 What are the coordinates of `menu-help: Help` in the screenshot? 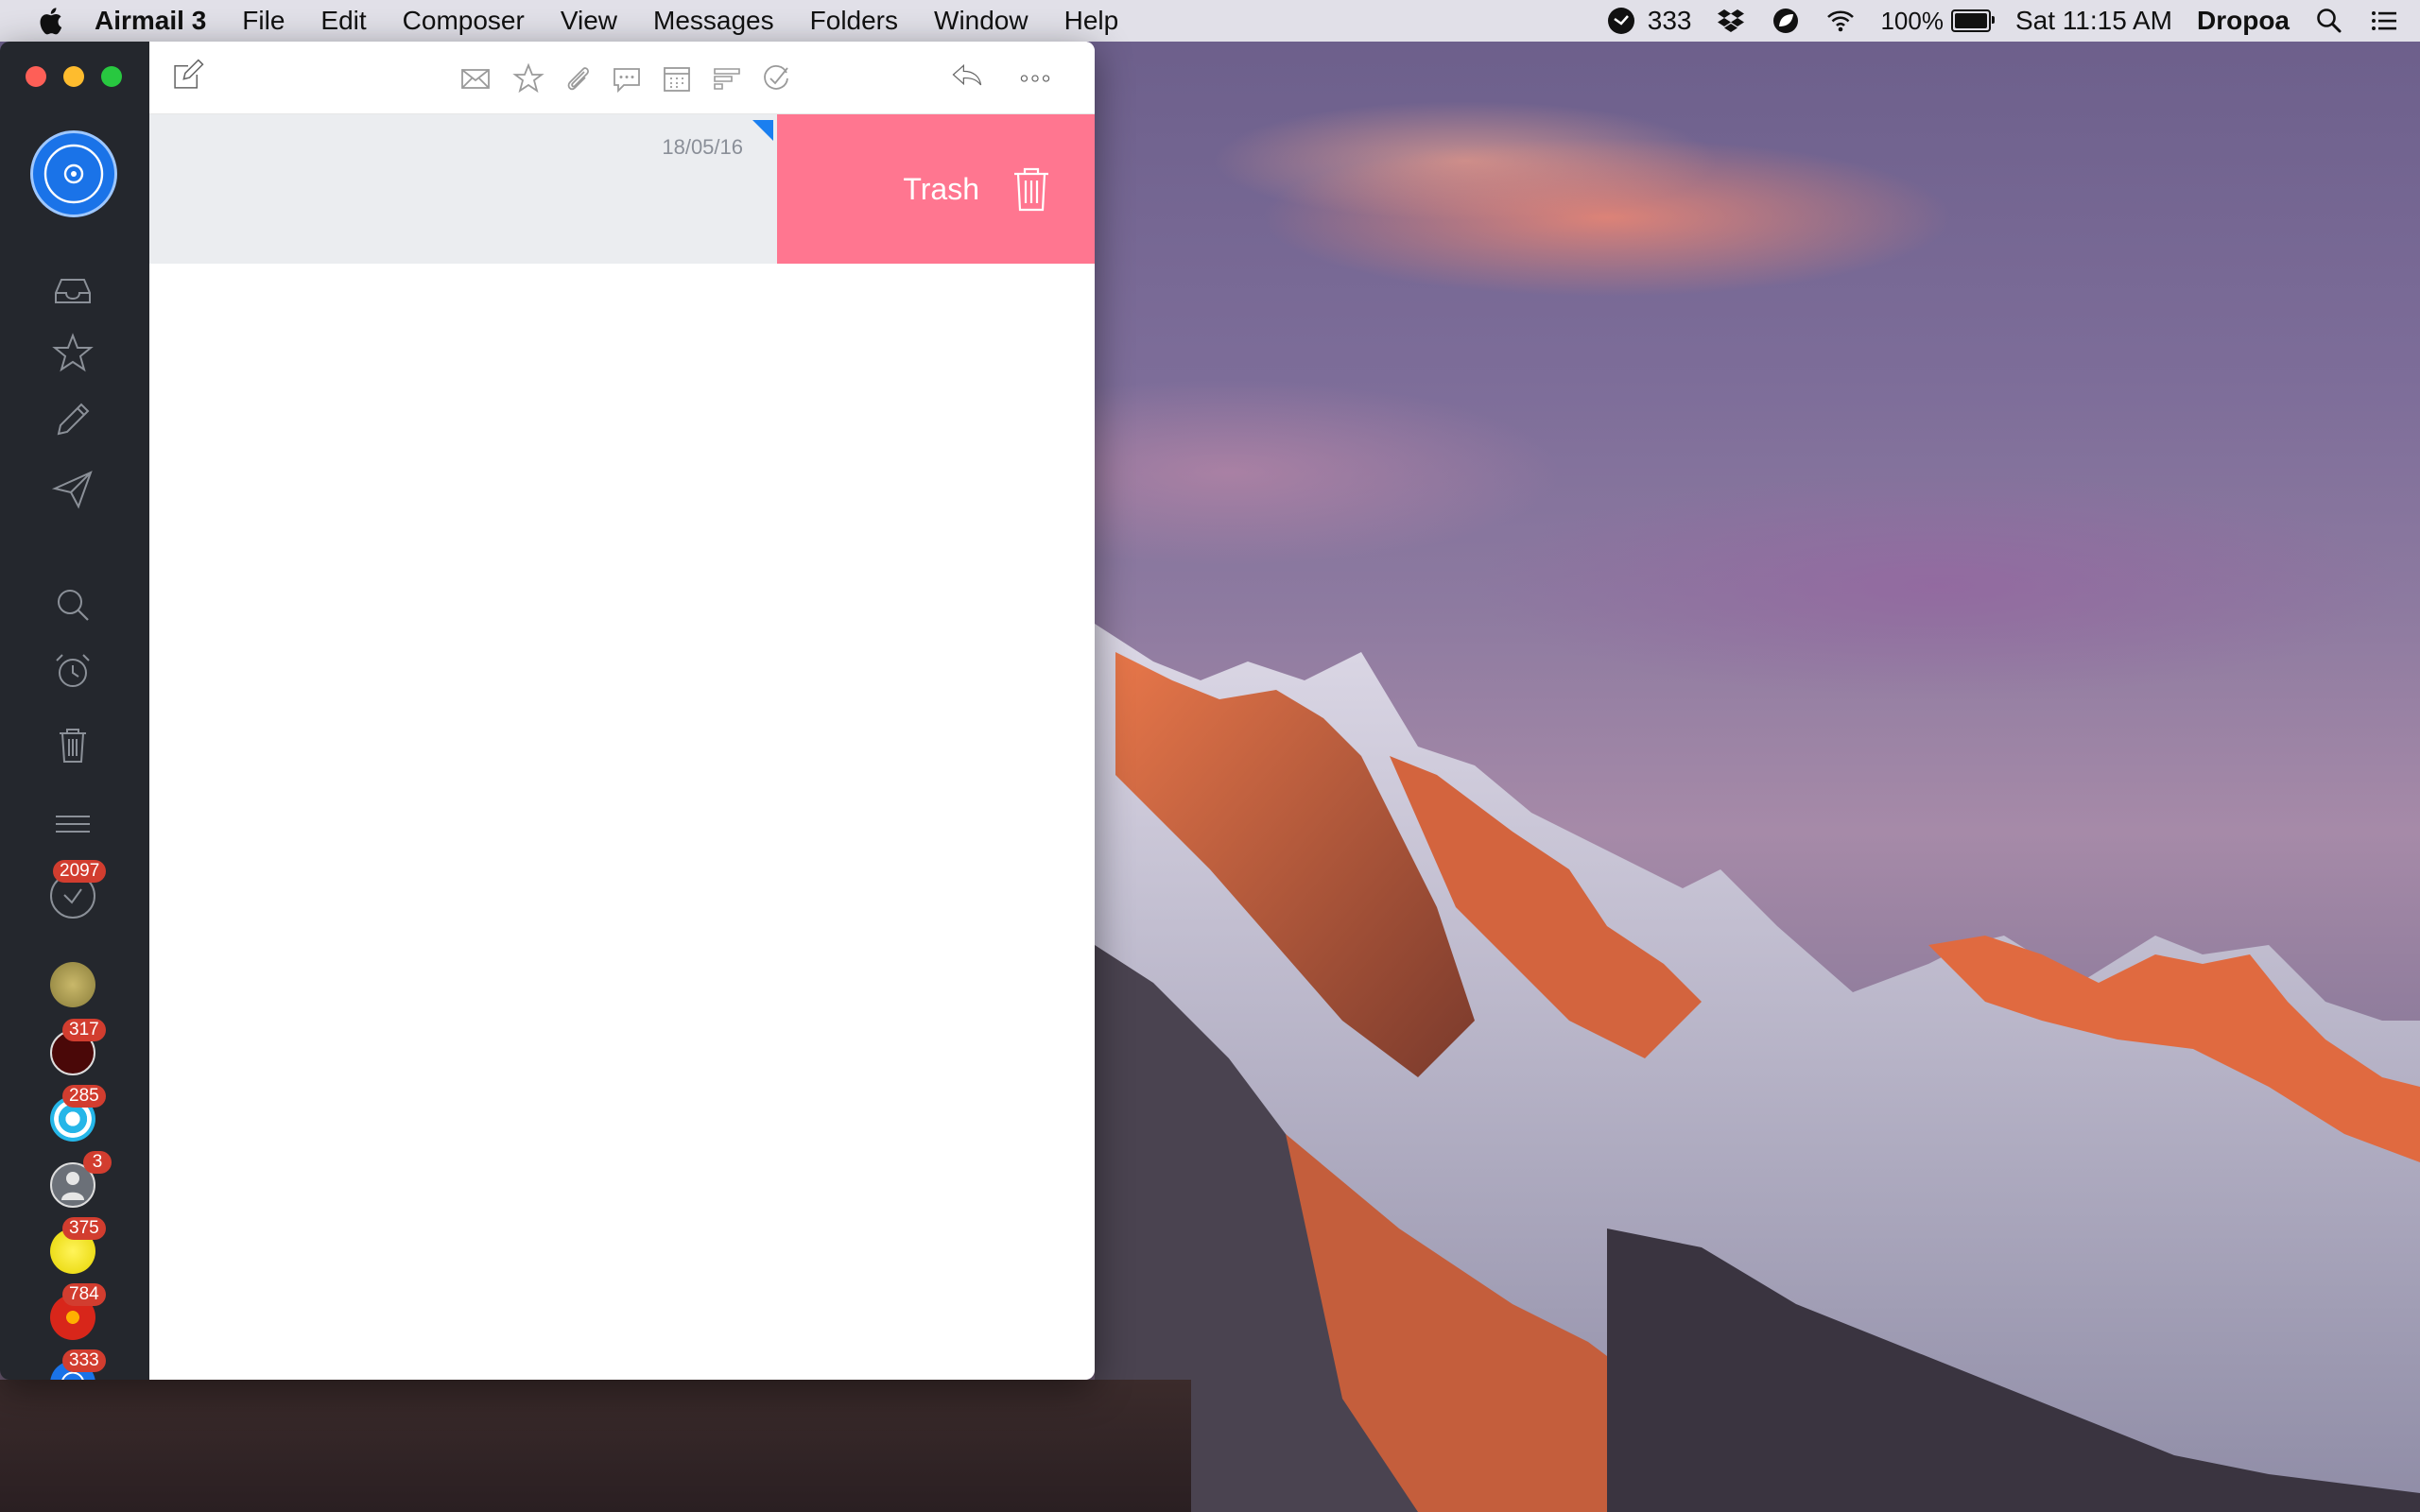 It's located at (1091, 21).